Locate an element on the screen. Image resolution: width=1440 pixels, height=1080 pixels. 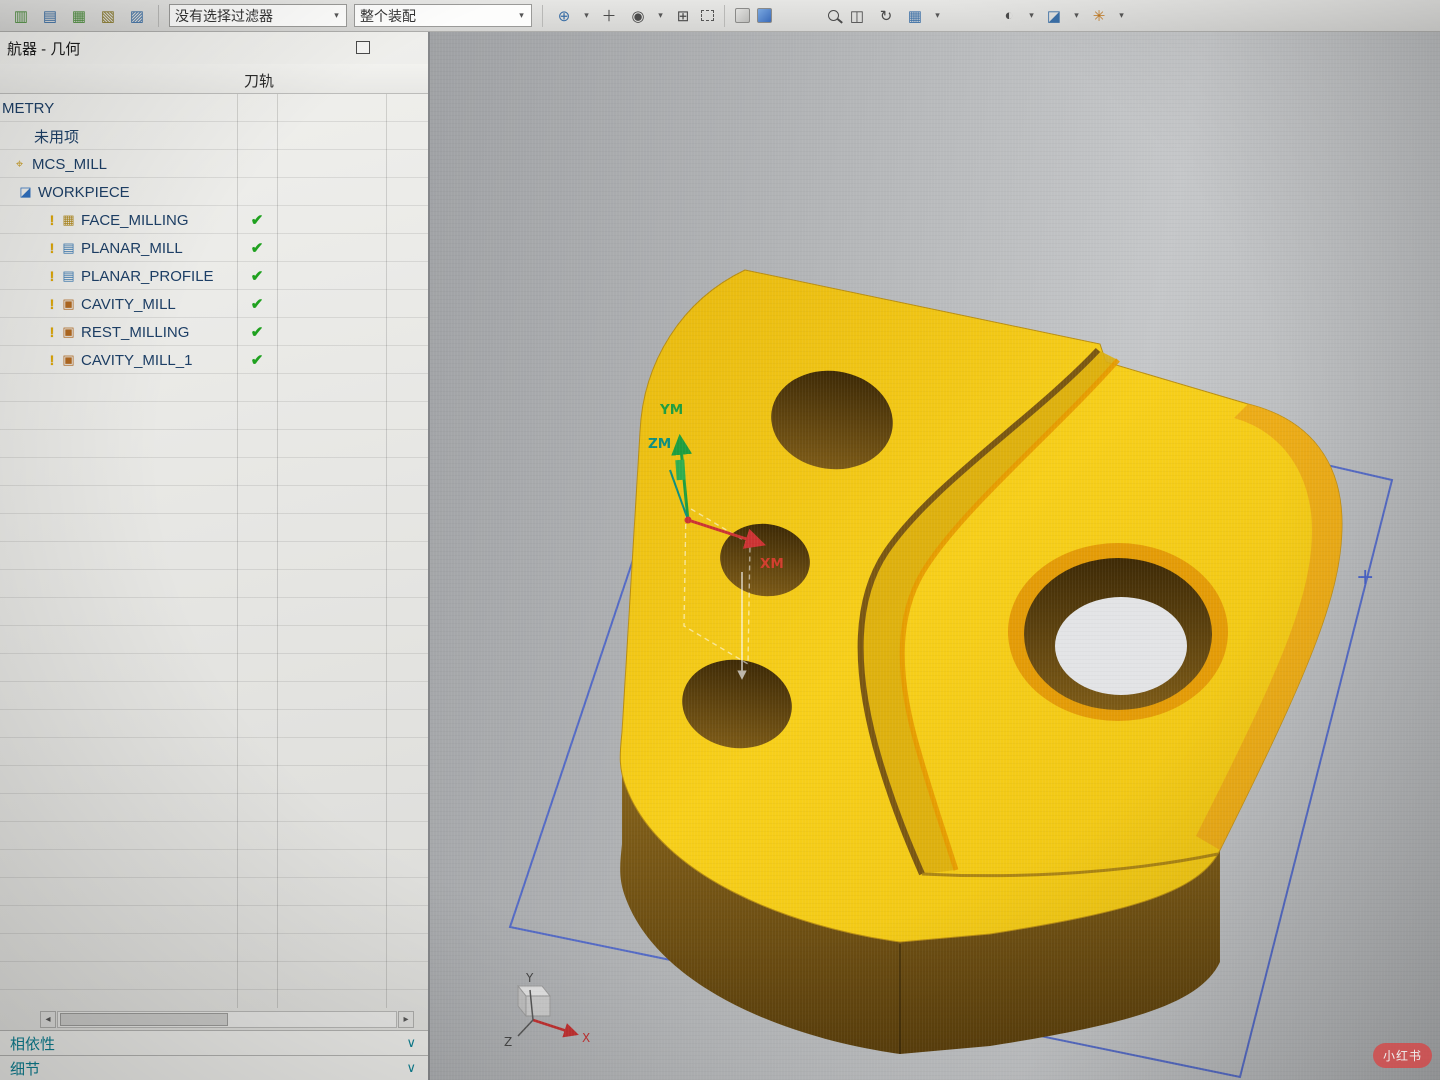
view-orientation-triad: X Y Z is located at coordinates (547, 1010).